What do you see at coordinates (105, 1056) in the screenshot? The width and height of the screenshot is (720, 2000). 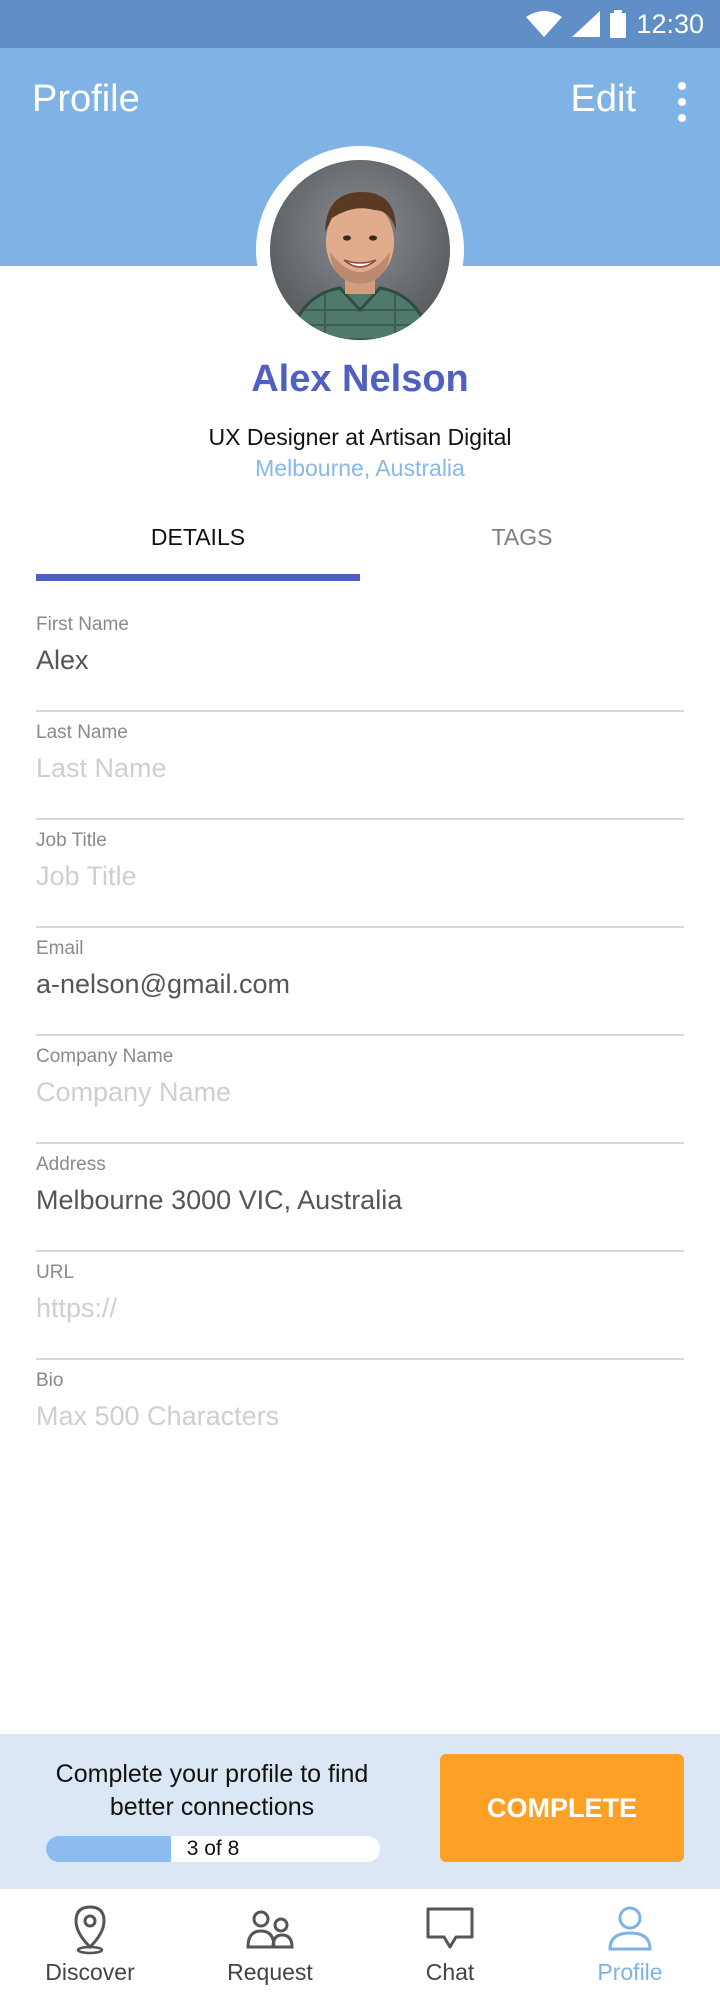 I see `company-name-label: Company Name` at bounding box center [105, 1056].